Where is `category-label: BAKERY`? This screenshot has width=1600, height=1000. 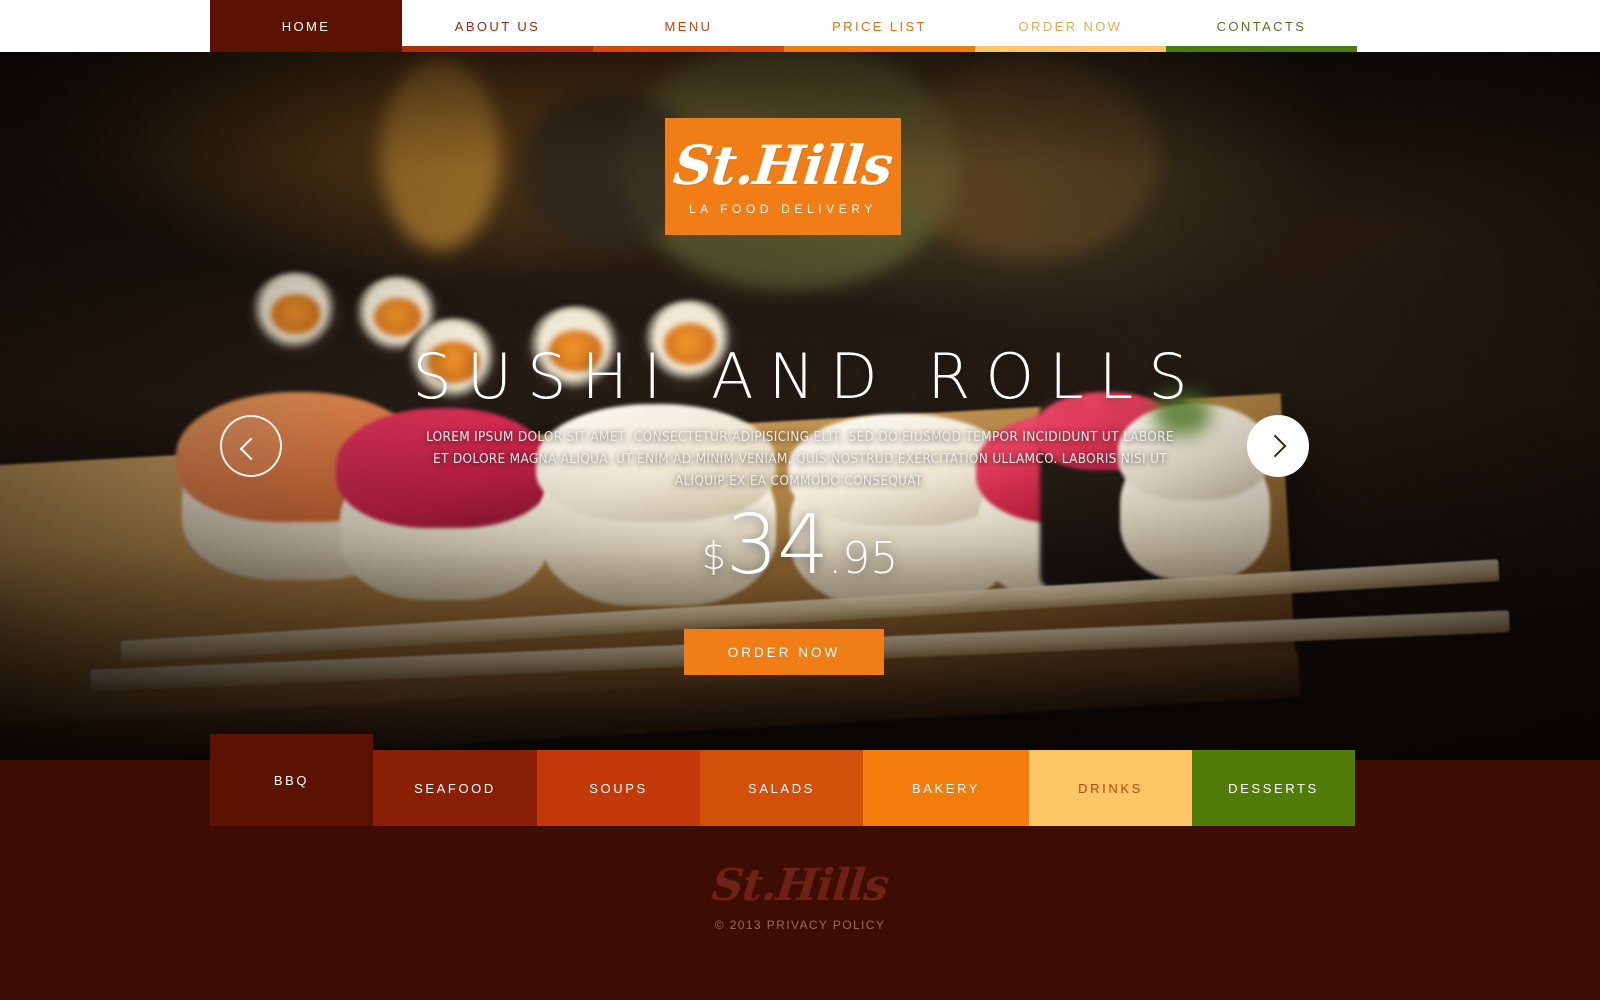 category-label: BAKERY is located at coordinates (946, 788).